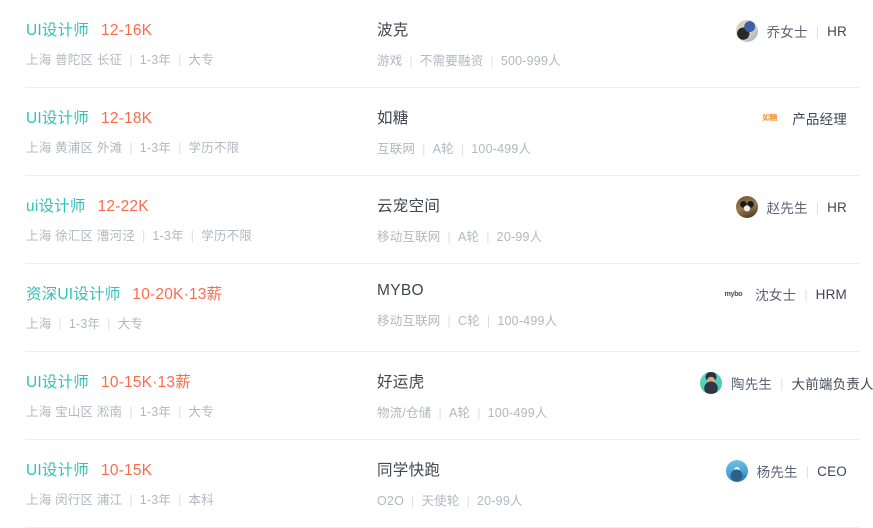  Describe the element at coordinates (123, 206) in the screenshot. I see `job-salary: 12-22K` at that location.